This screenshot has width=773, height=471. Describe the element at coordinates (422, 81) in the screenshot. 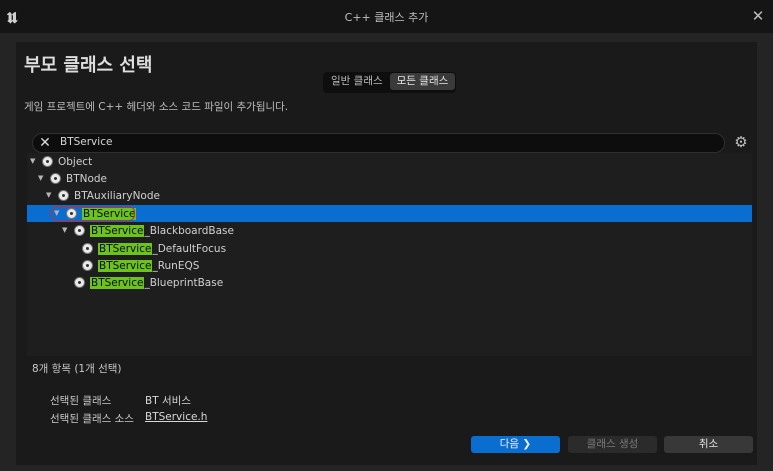

I see `toggle-all-classes: 모든 클래스` at that location.